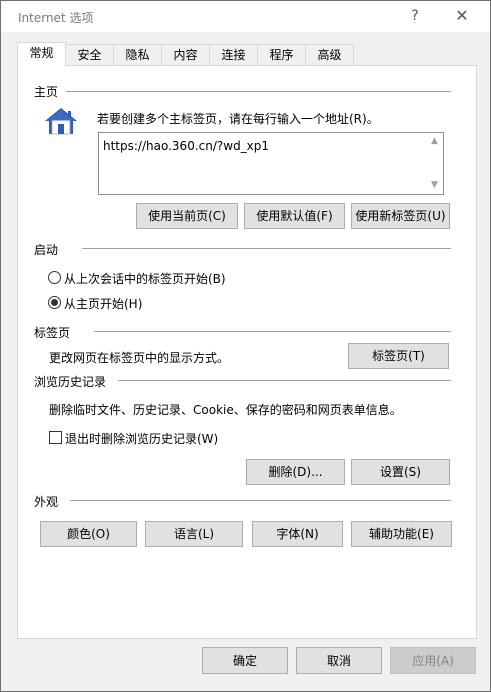 The height and width of the screenshot is (692, 491). Describe the element at coordinates (433, 660) in the screenshot. I see `apply-button: 应用(A)` at that location.